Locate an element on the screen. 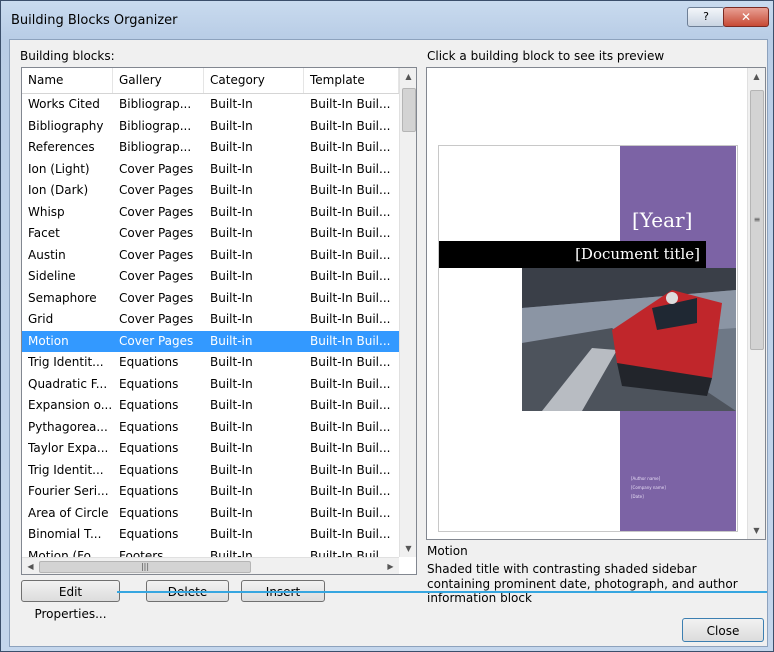 The height and width of the screenshot is (652, 774). column-header-name: Name is located at coordinates (67, 80).